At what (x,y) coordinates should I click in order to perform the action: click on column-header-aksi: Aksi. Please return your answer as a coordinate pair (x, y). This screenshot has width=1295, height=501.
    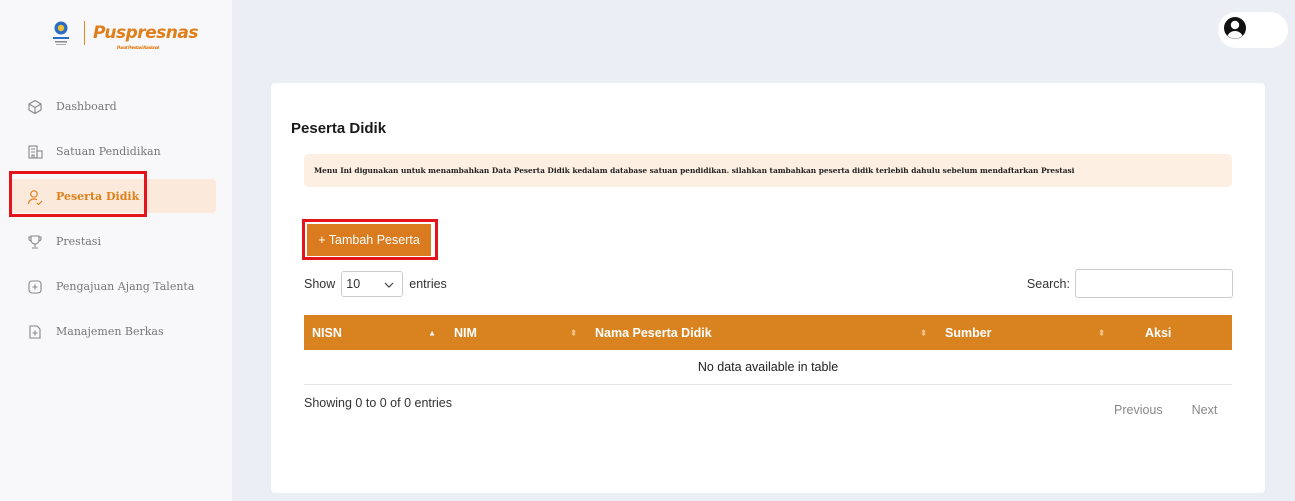
    Looking at the image, I should click on (1173, 332).